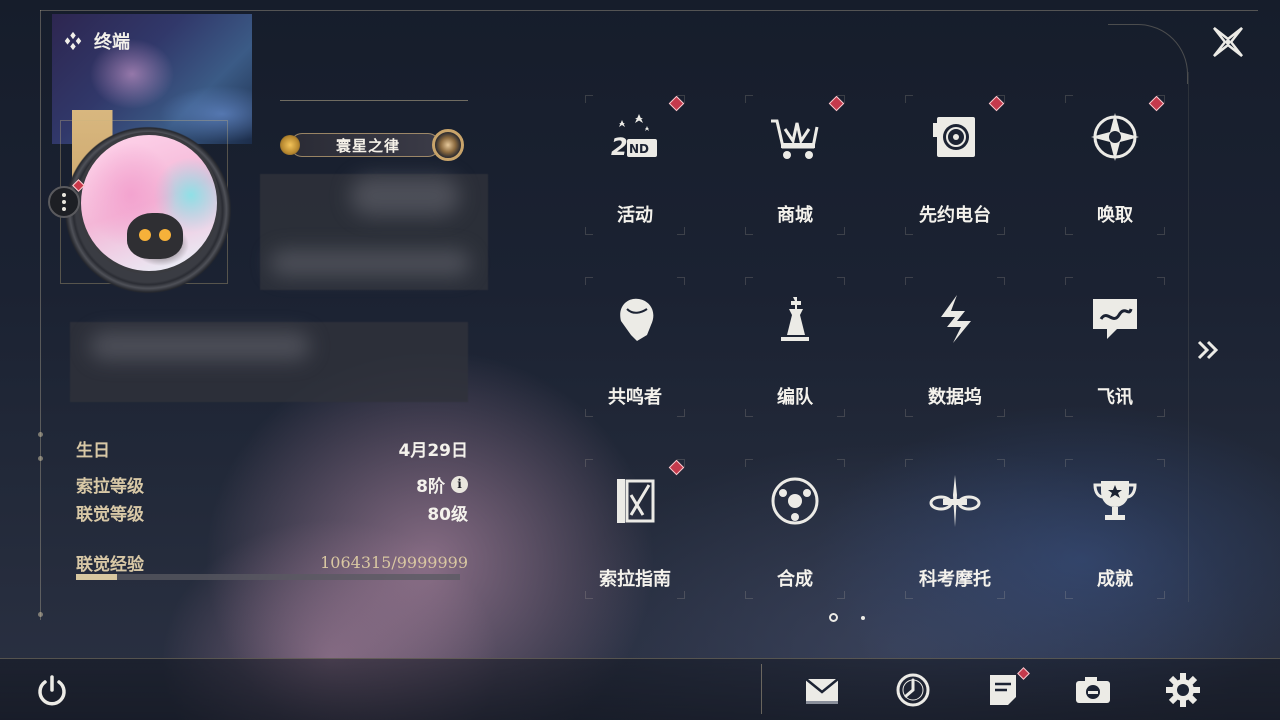 Image resolution: width=1280 pixels, height=720 pixels. Describe the element at coordinates (110, 564) in the screenshot. I see `stat-label: 联觉经验` at that location.